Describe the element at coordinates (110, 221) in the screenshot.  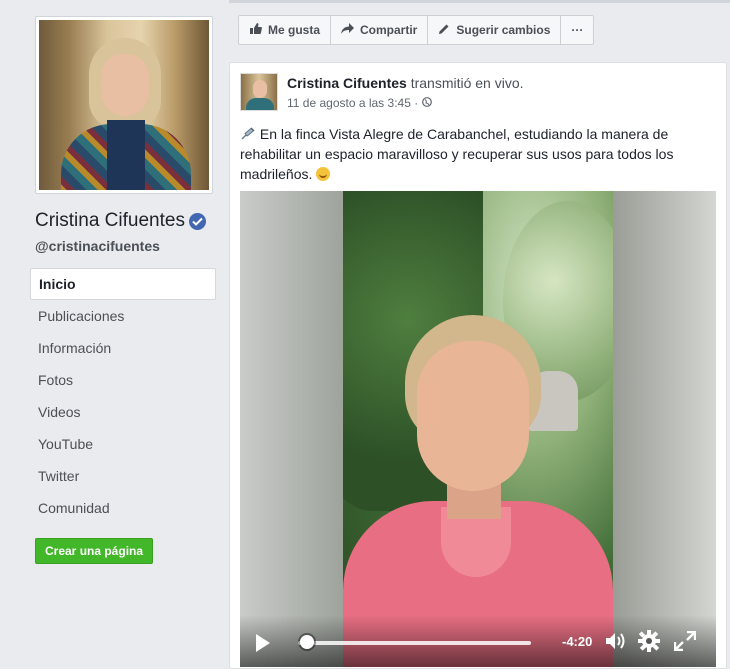
I see `page-name: Cristina Cifuentes` at that location.